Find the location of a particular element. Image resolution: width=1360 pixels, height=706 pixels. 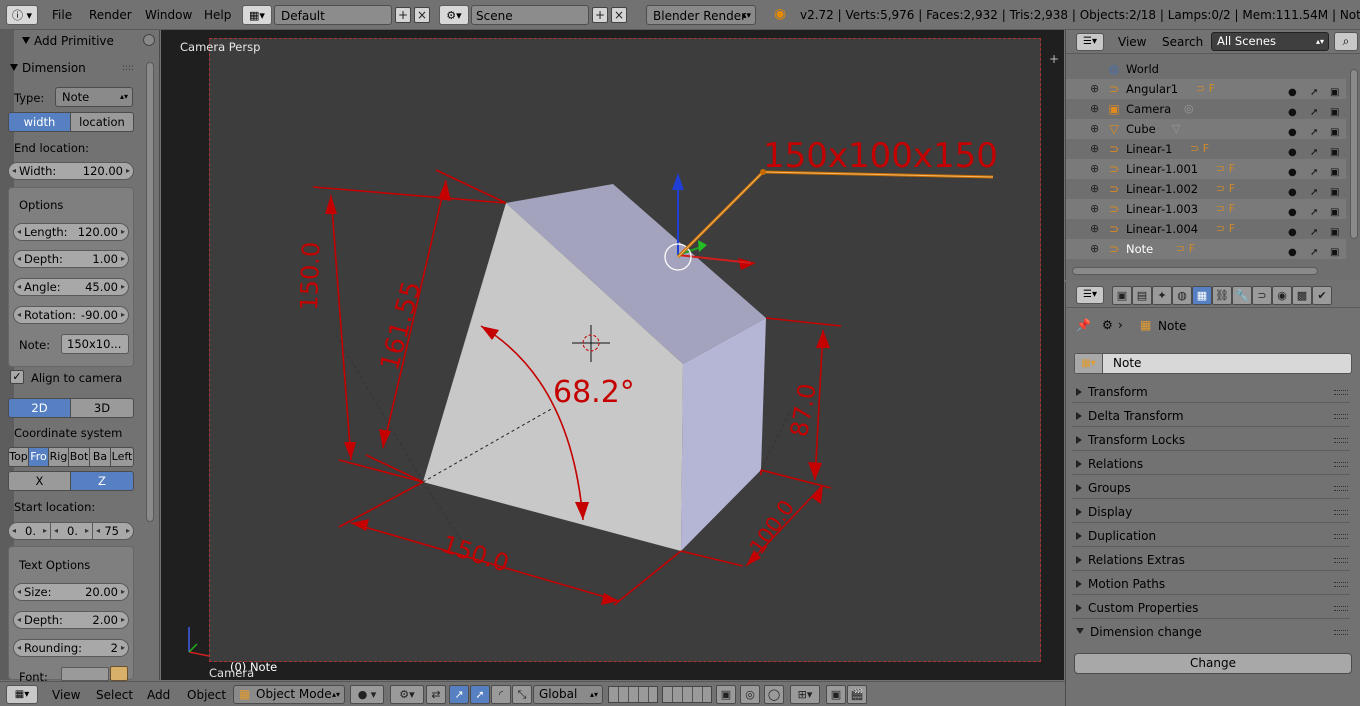

outliner-menu-view: View is located at coordinates (1132, 42).